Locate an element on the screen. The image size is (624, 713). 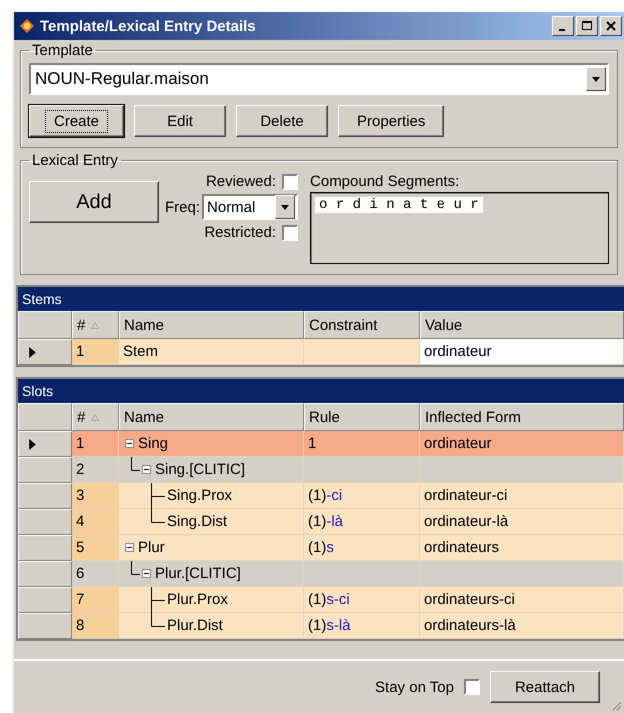
close-icon is located at coordinates (611, 26).